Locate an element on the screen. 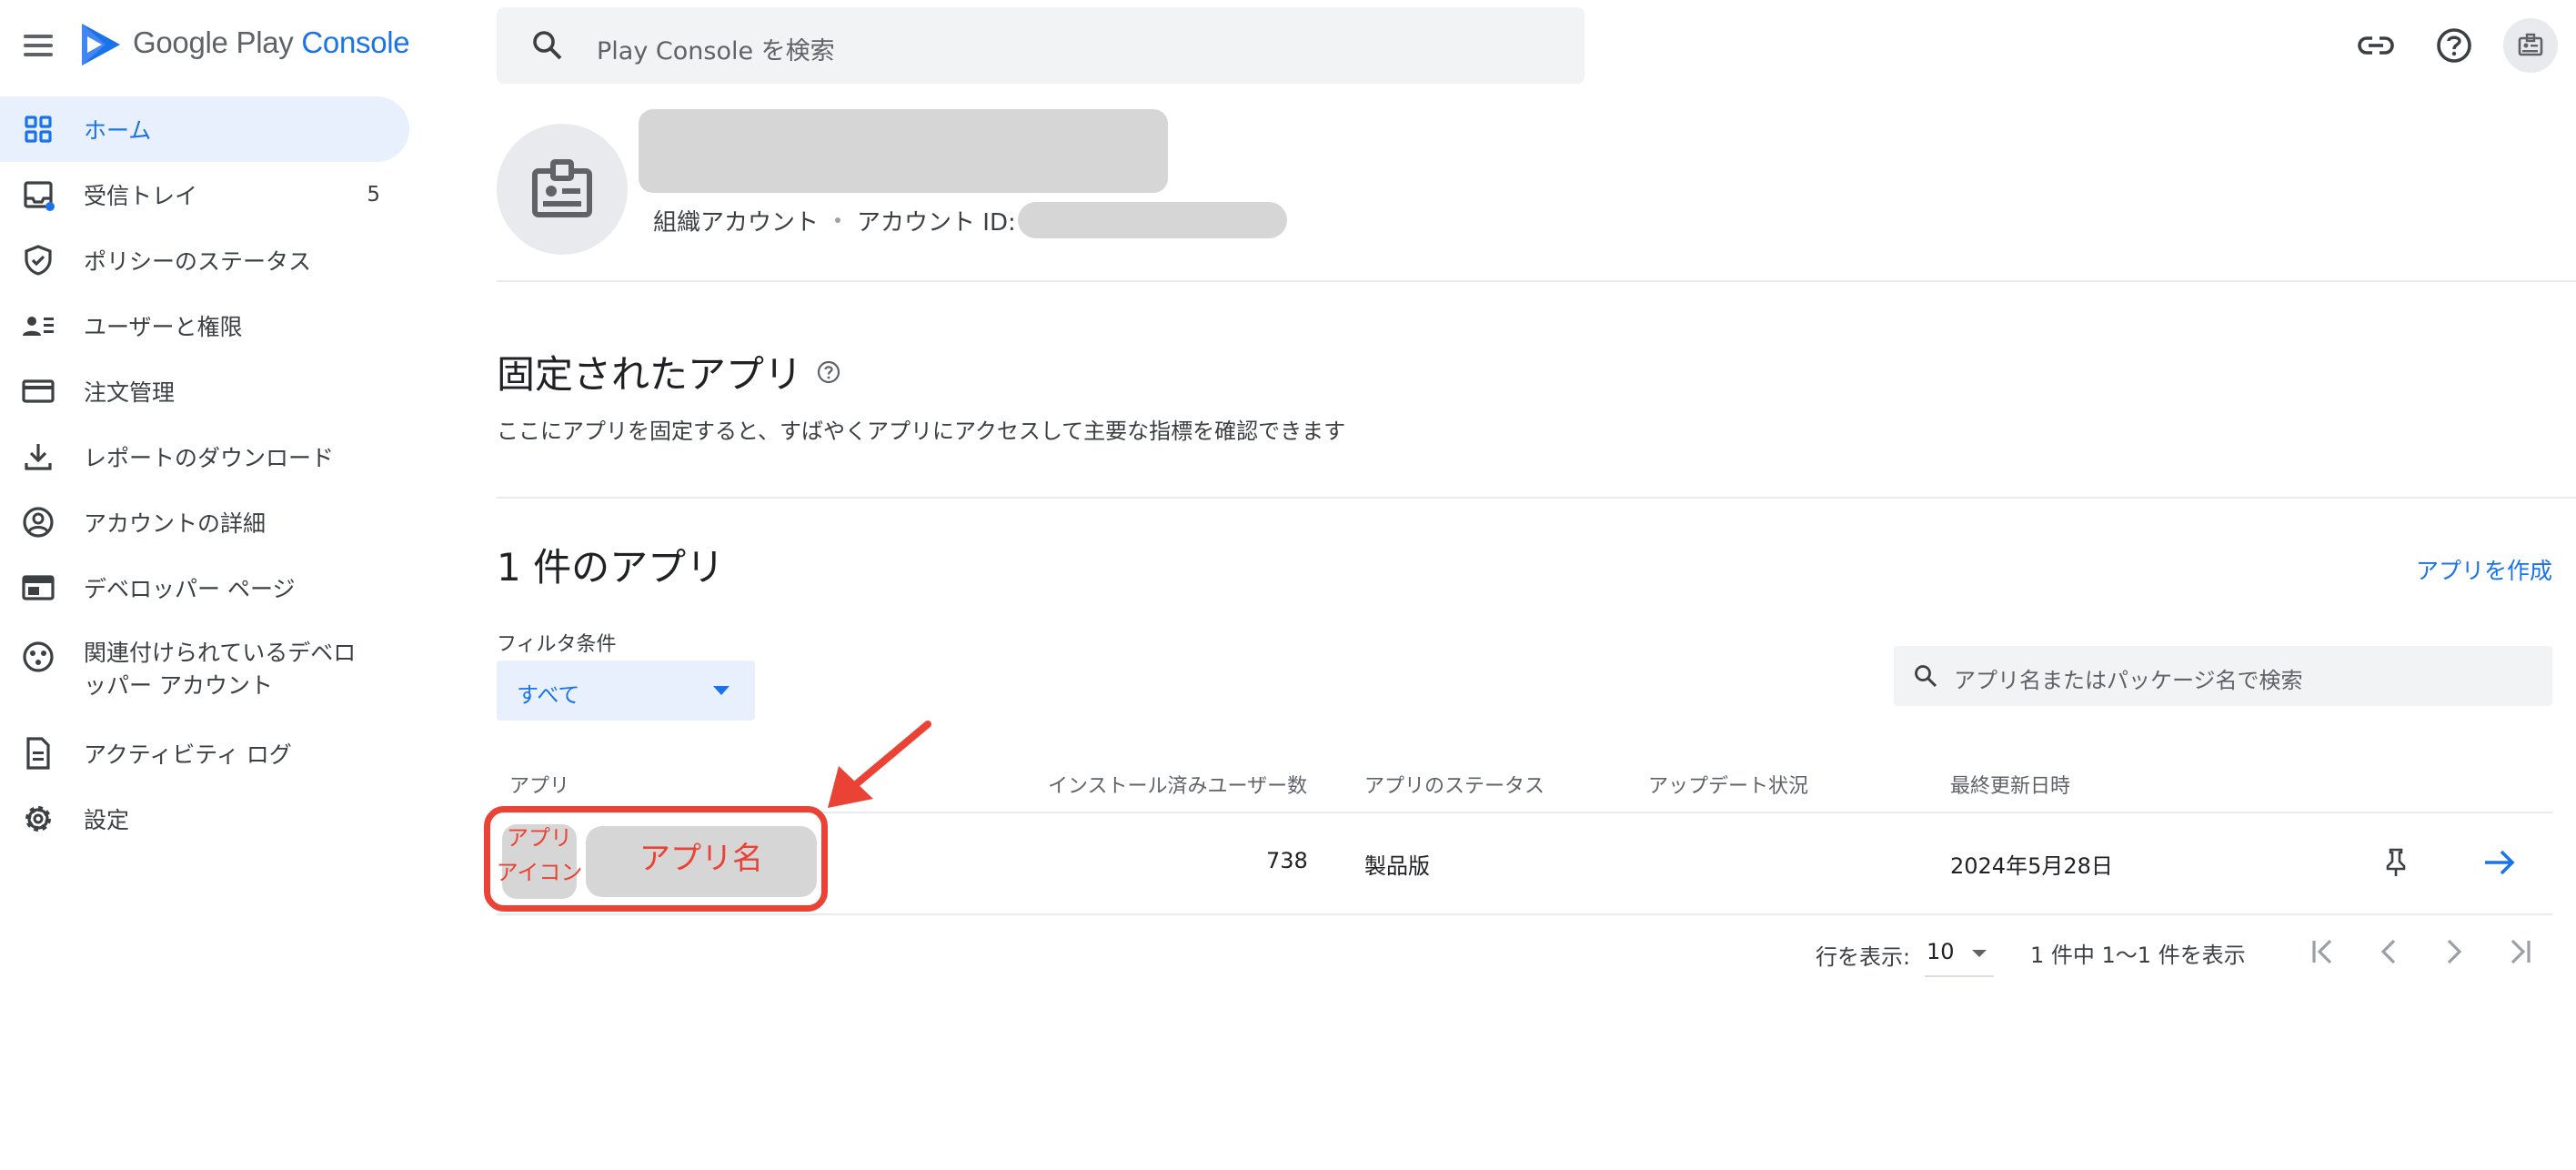 This screenshot has width=2576, height=1170. brand-name: Google Play Console is located at coordinates (271, 42).